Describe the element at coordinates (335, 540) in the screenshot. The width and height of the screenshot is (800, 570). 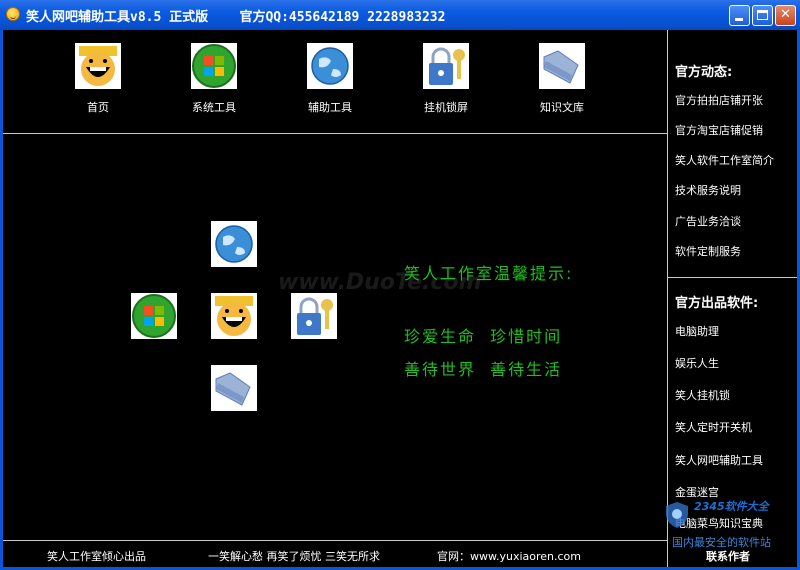
I see `footer-divider` at that location.